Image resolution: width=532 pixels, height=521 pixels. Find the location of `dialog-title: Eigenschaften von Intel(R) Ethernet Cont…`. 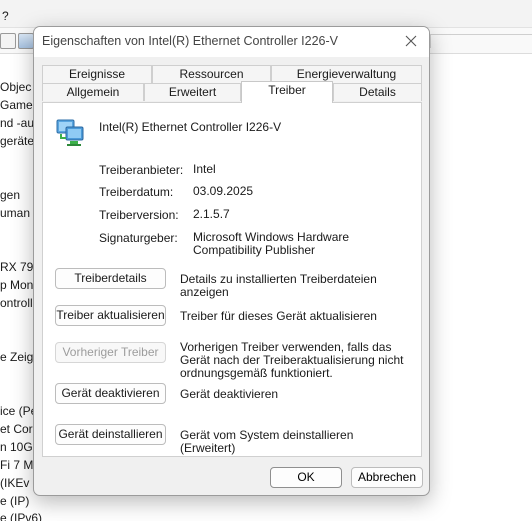

dialog-title: Eigenschaften von Intel(R) Ethernet Cont… is located at coordinates (190, 41).